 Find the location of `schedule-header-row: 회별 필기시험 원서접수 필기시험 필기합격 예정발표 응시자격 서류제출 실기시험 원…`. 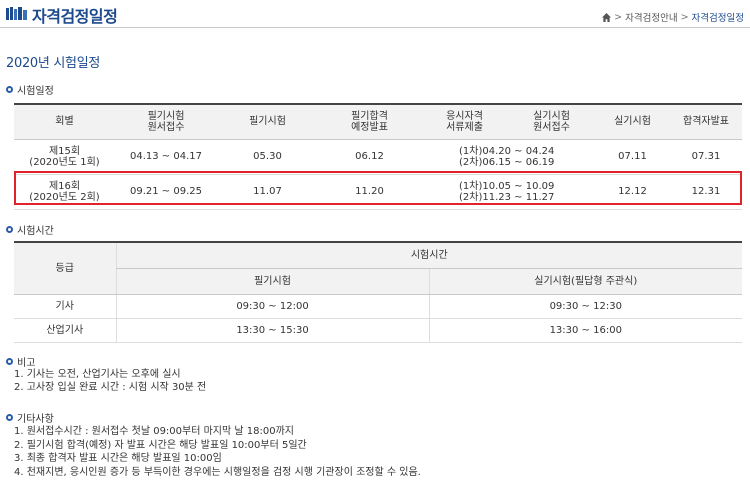

schedule-header-row: 회별 필기시험 원서접수 필기시험 필기합격 예정발표 응시자격 서류제출 실기시험 원… is located at coordinates (378, 122).